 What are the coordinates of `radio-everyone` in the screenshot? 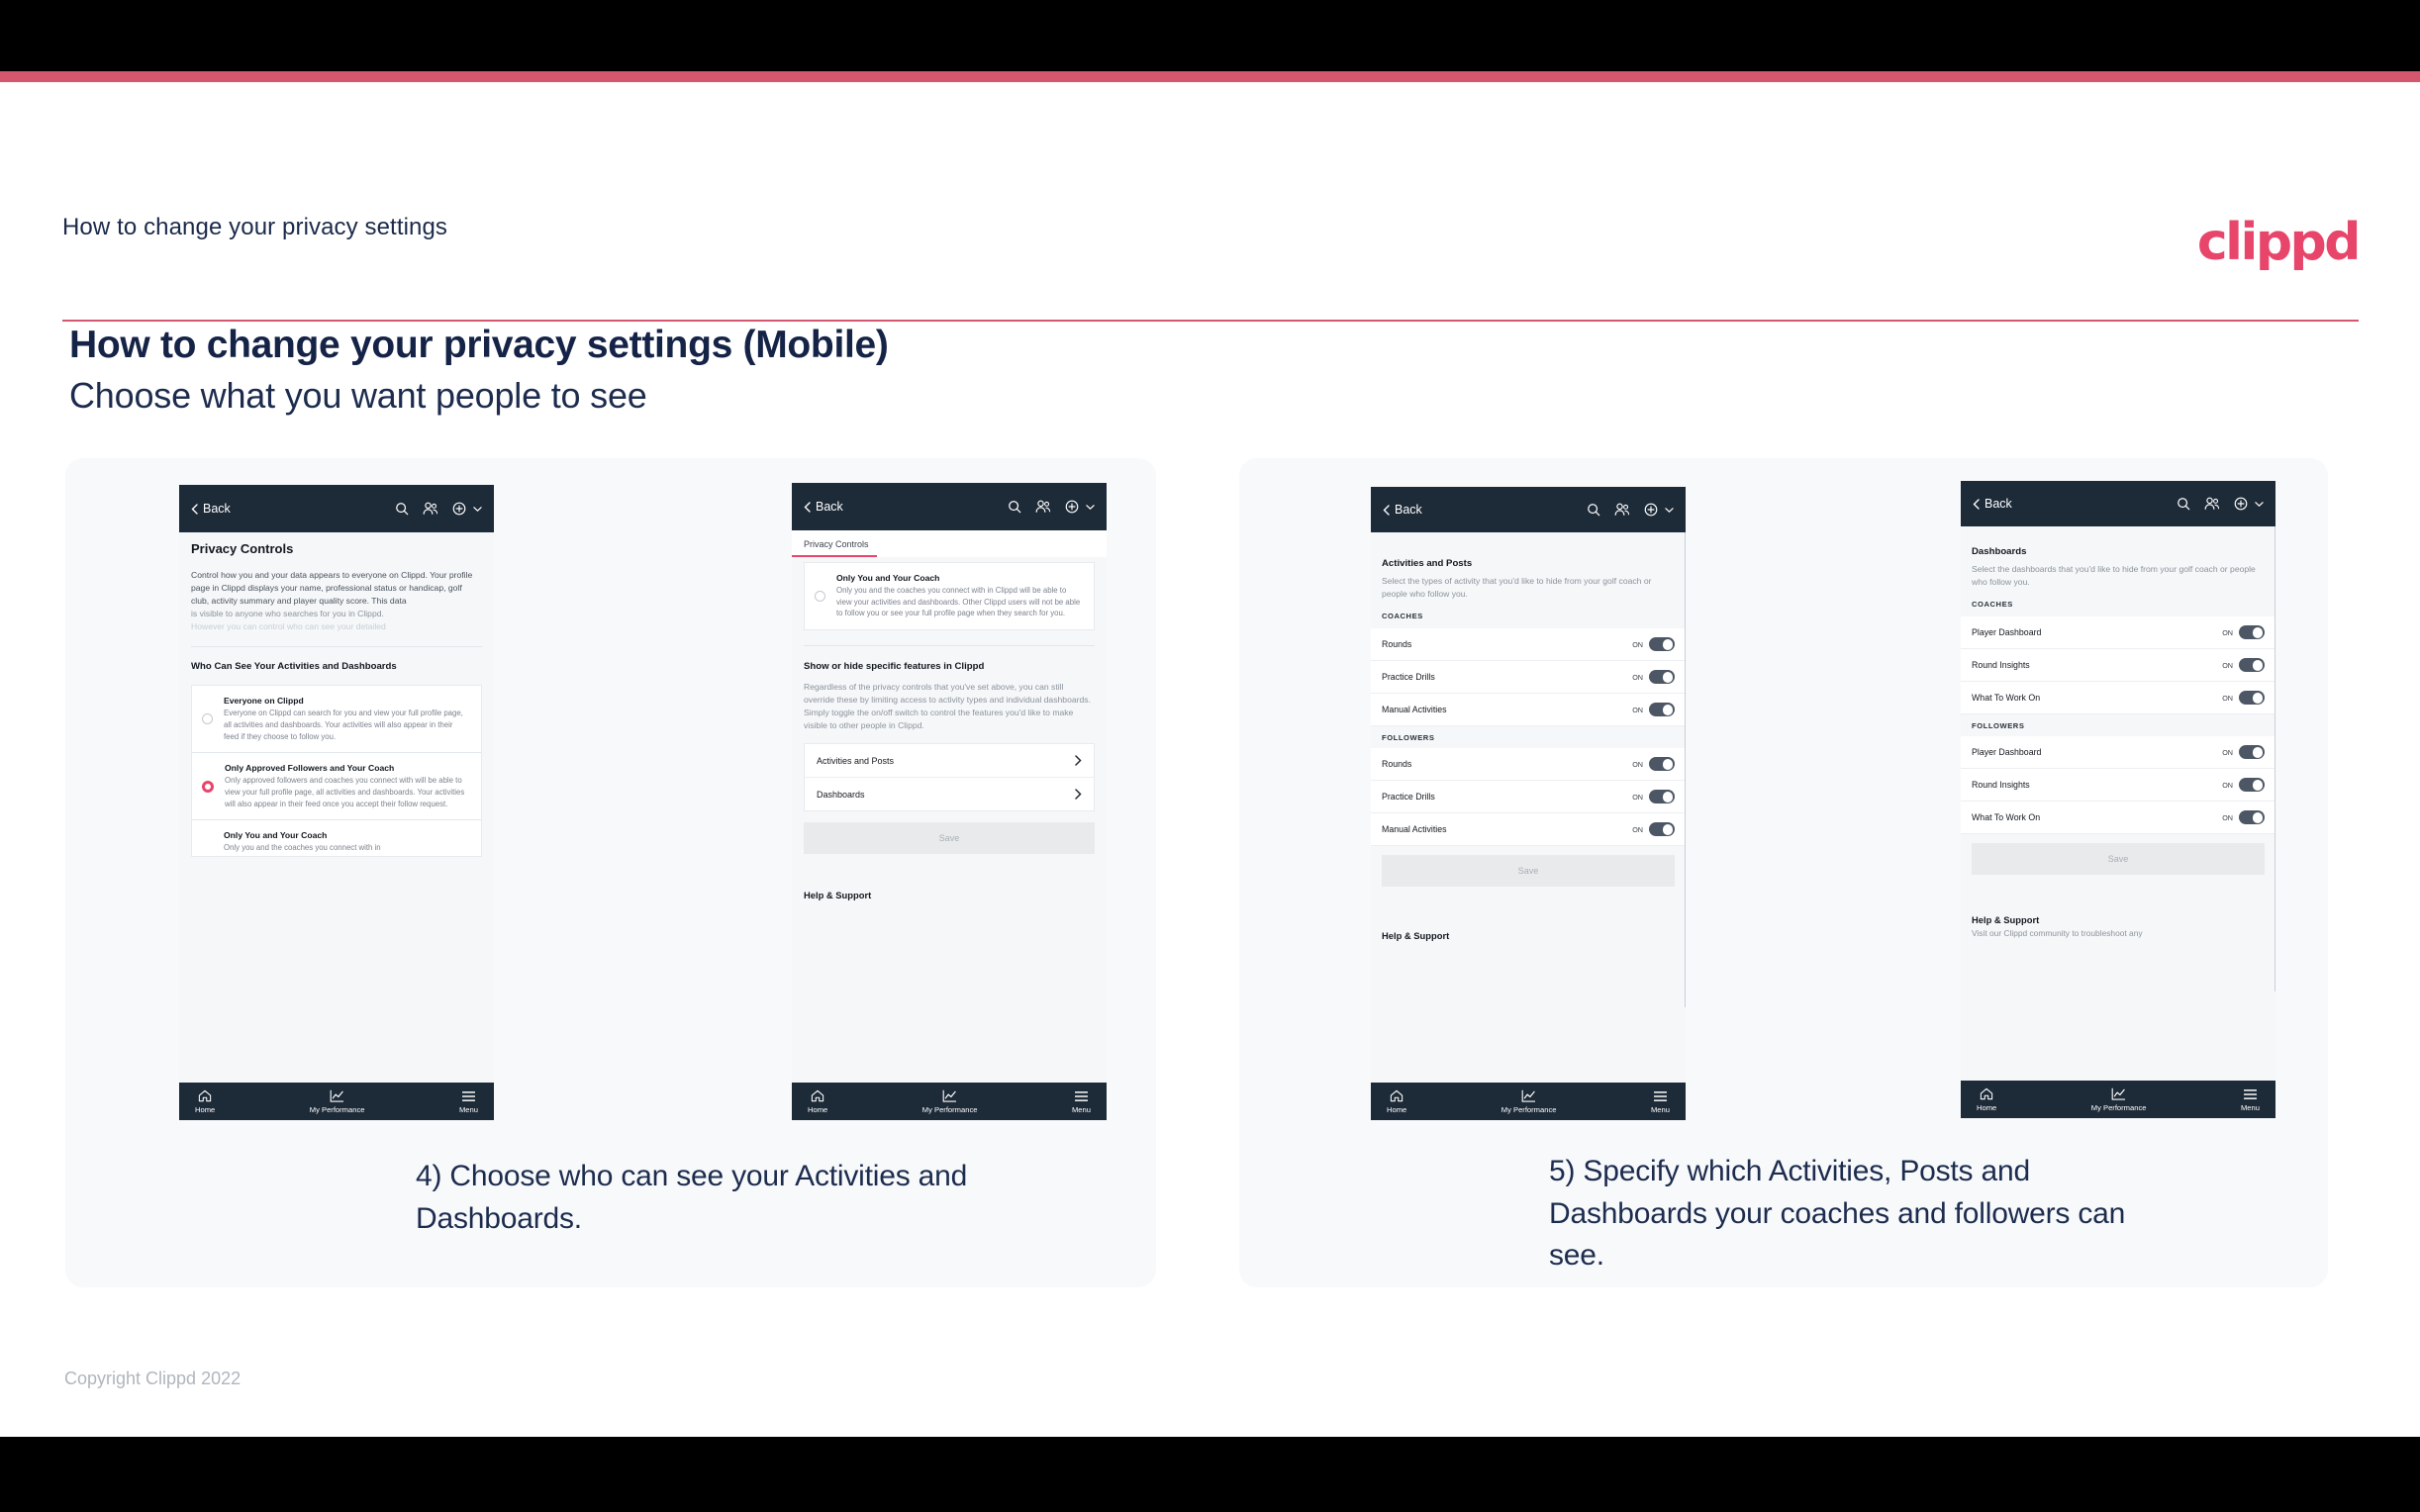 It's located at (207, 719).